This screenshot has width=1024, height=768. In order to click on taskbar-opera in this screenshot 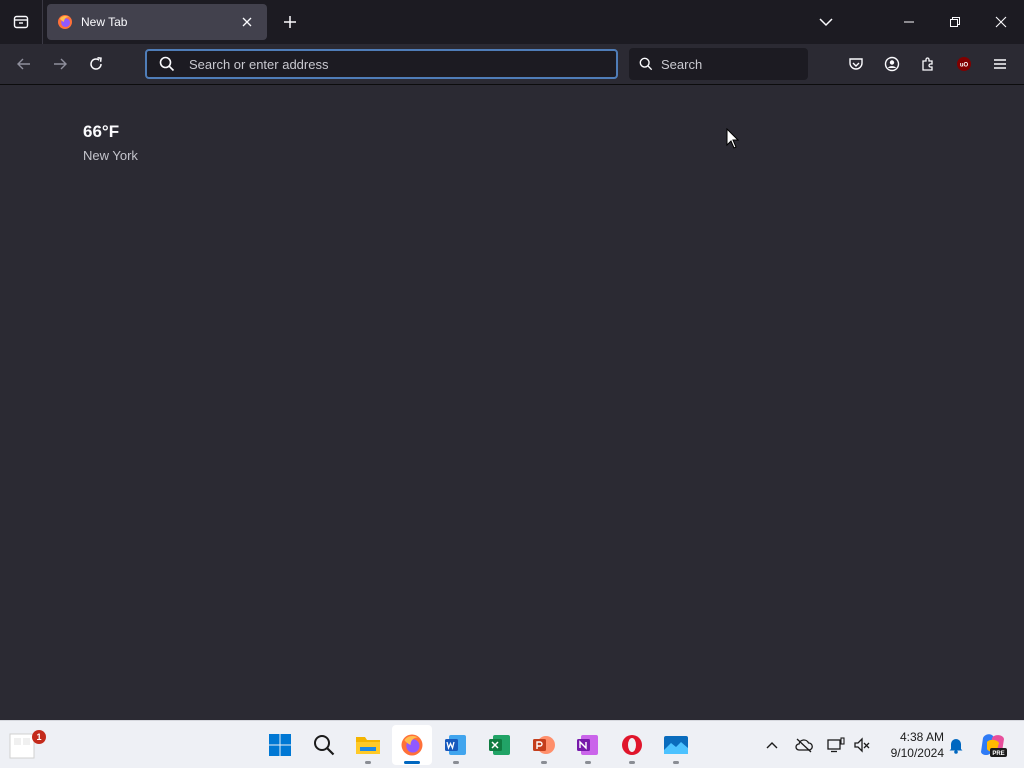, I will do `click(632, 745)`.